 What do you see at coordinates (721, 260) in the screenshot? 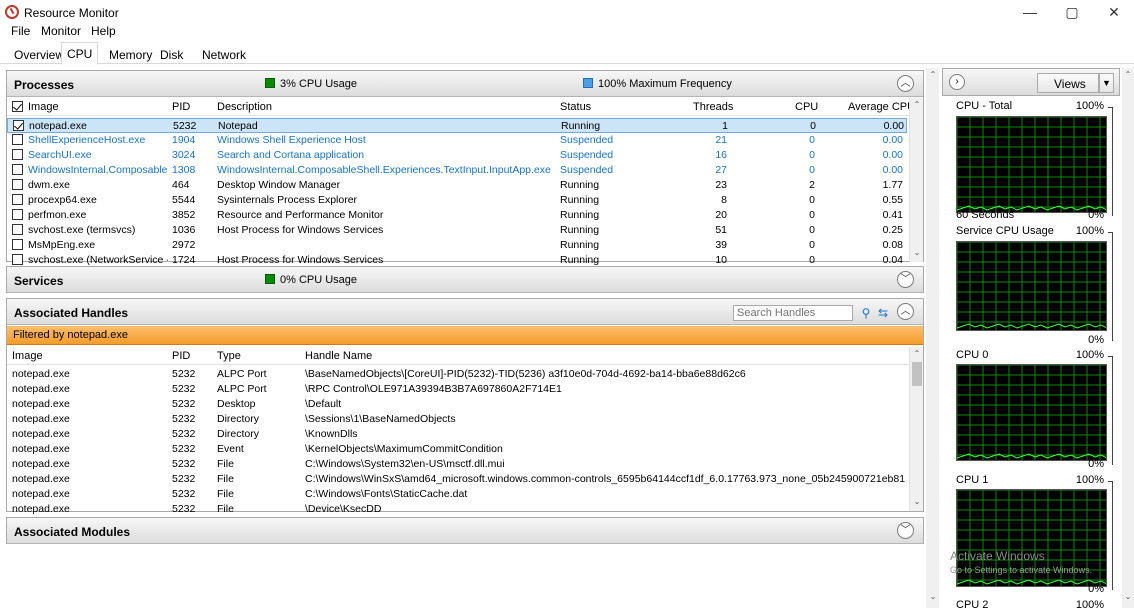
I see `process-threads: 10` at bounding box center [721, 260].